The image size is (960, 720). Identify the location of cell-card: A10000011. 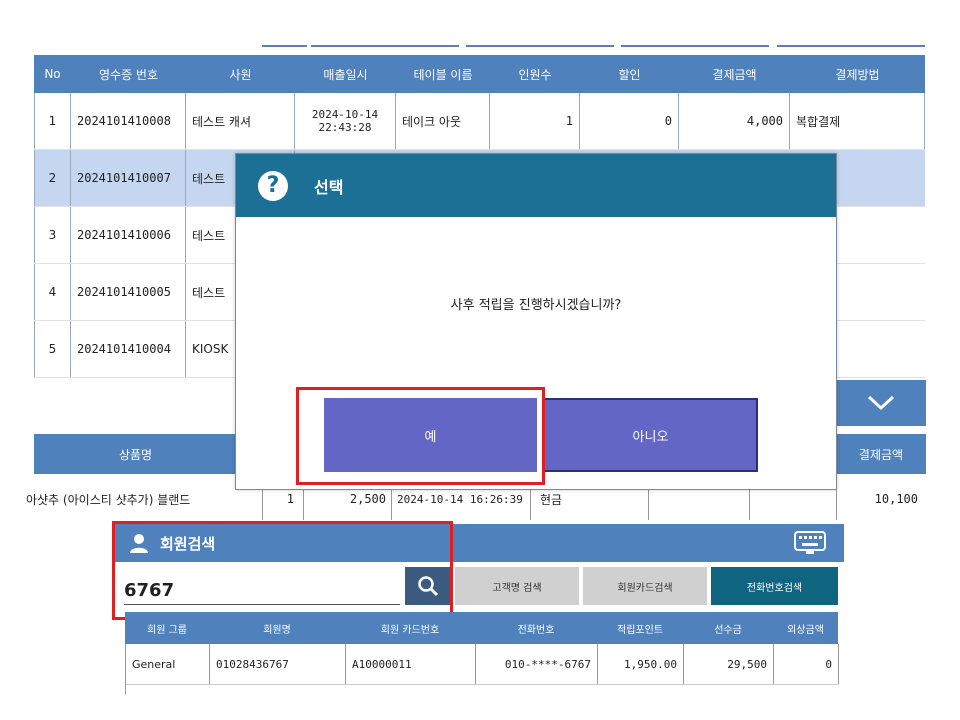
(411, 664).